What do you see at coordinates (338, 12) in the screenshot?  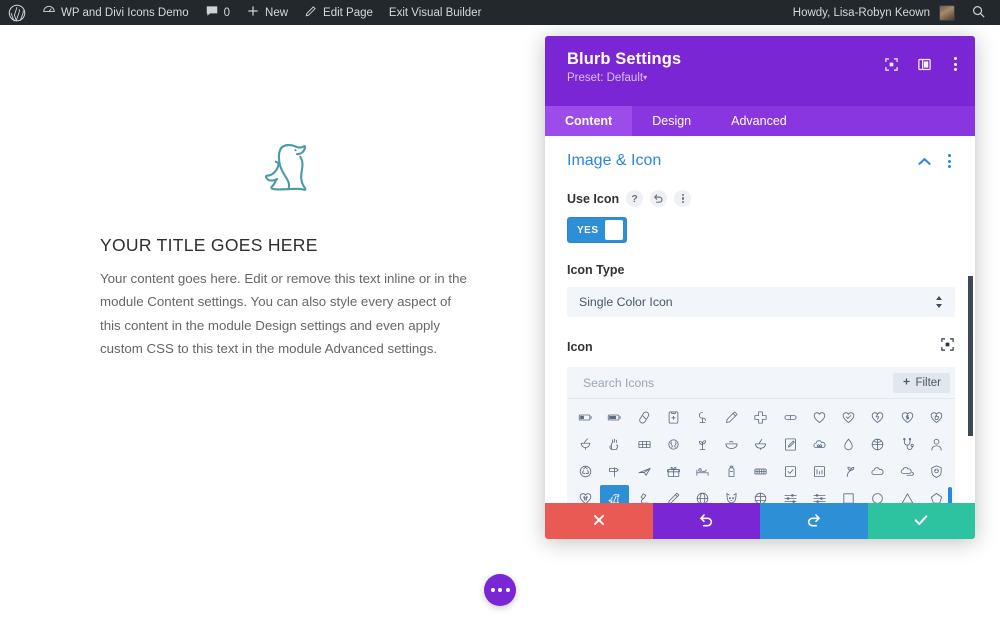 I see `edit-page-link: Edit Page` at bounding box center [338, 12].